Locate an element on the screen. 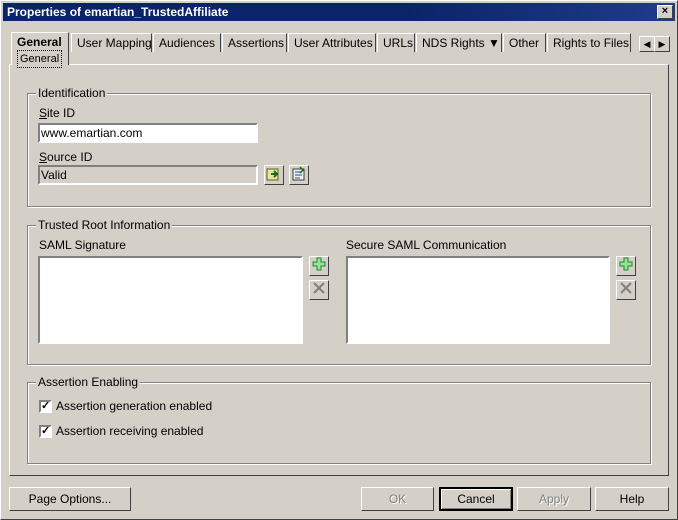 The image size is (678, 520). history-icon is located at coordinates (298, 173).